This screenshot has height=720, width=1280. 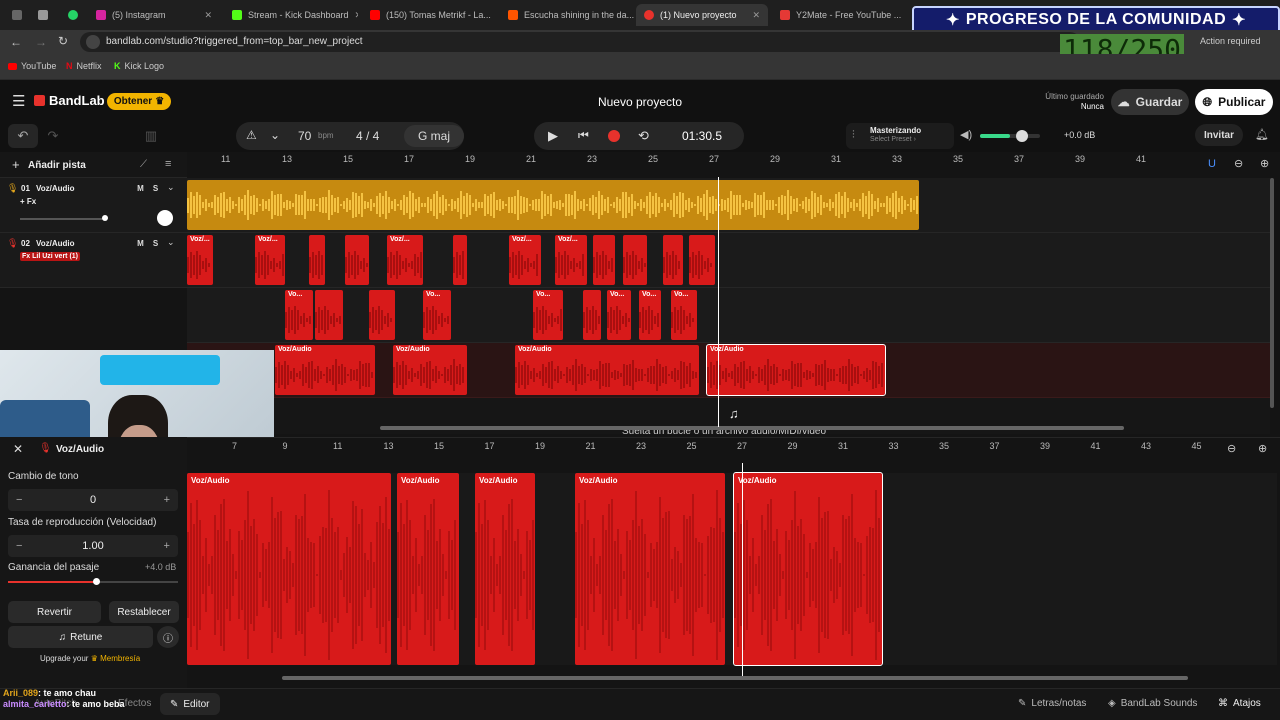 What do you see at coordinates (251, 135) in the screenshot?
I see `metronome-icon: ⚠︎` at bounding box center [251, 135].